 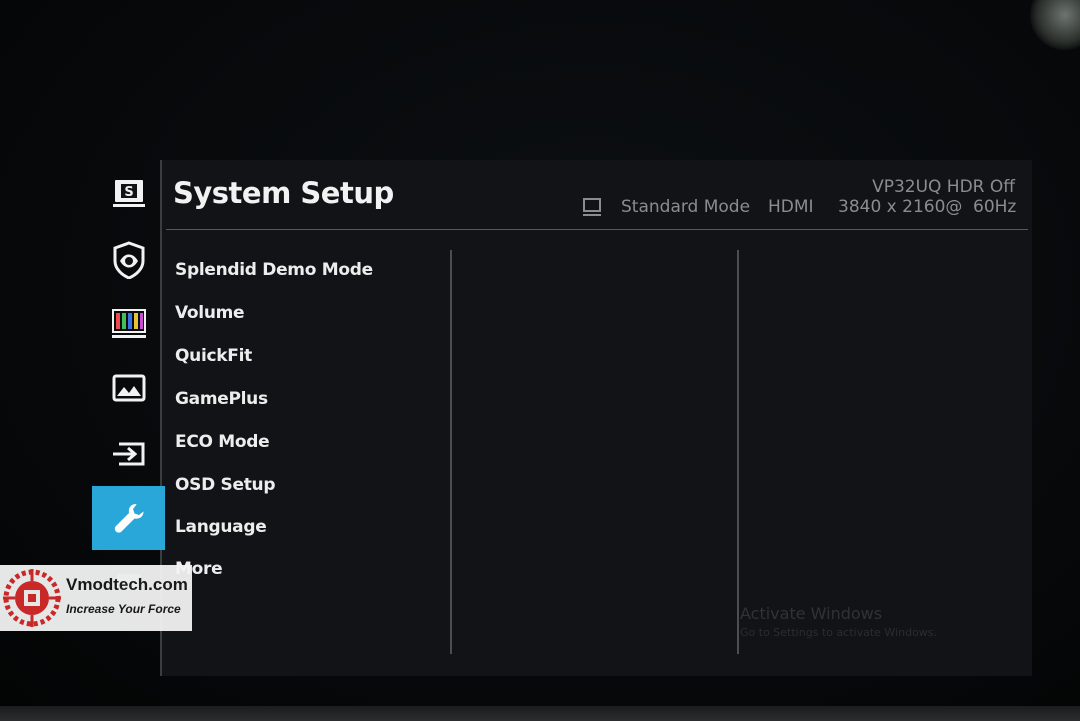 What do you see at coordinates (222, 442) in the screenshot?
I see `menu-item-eco-mode: ECO Mode` at bounding box center [222, 442].